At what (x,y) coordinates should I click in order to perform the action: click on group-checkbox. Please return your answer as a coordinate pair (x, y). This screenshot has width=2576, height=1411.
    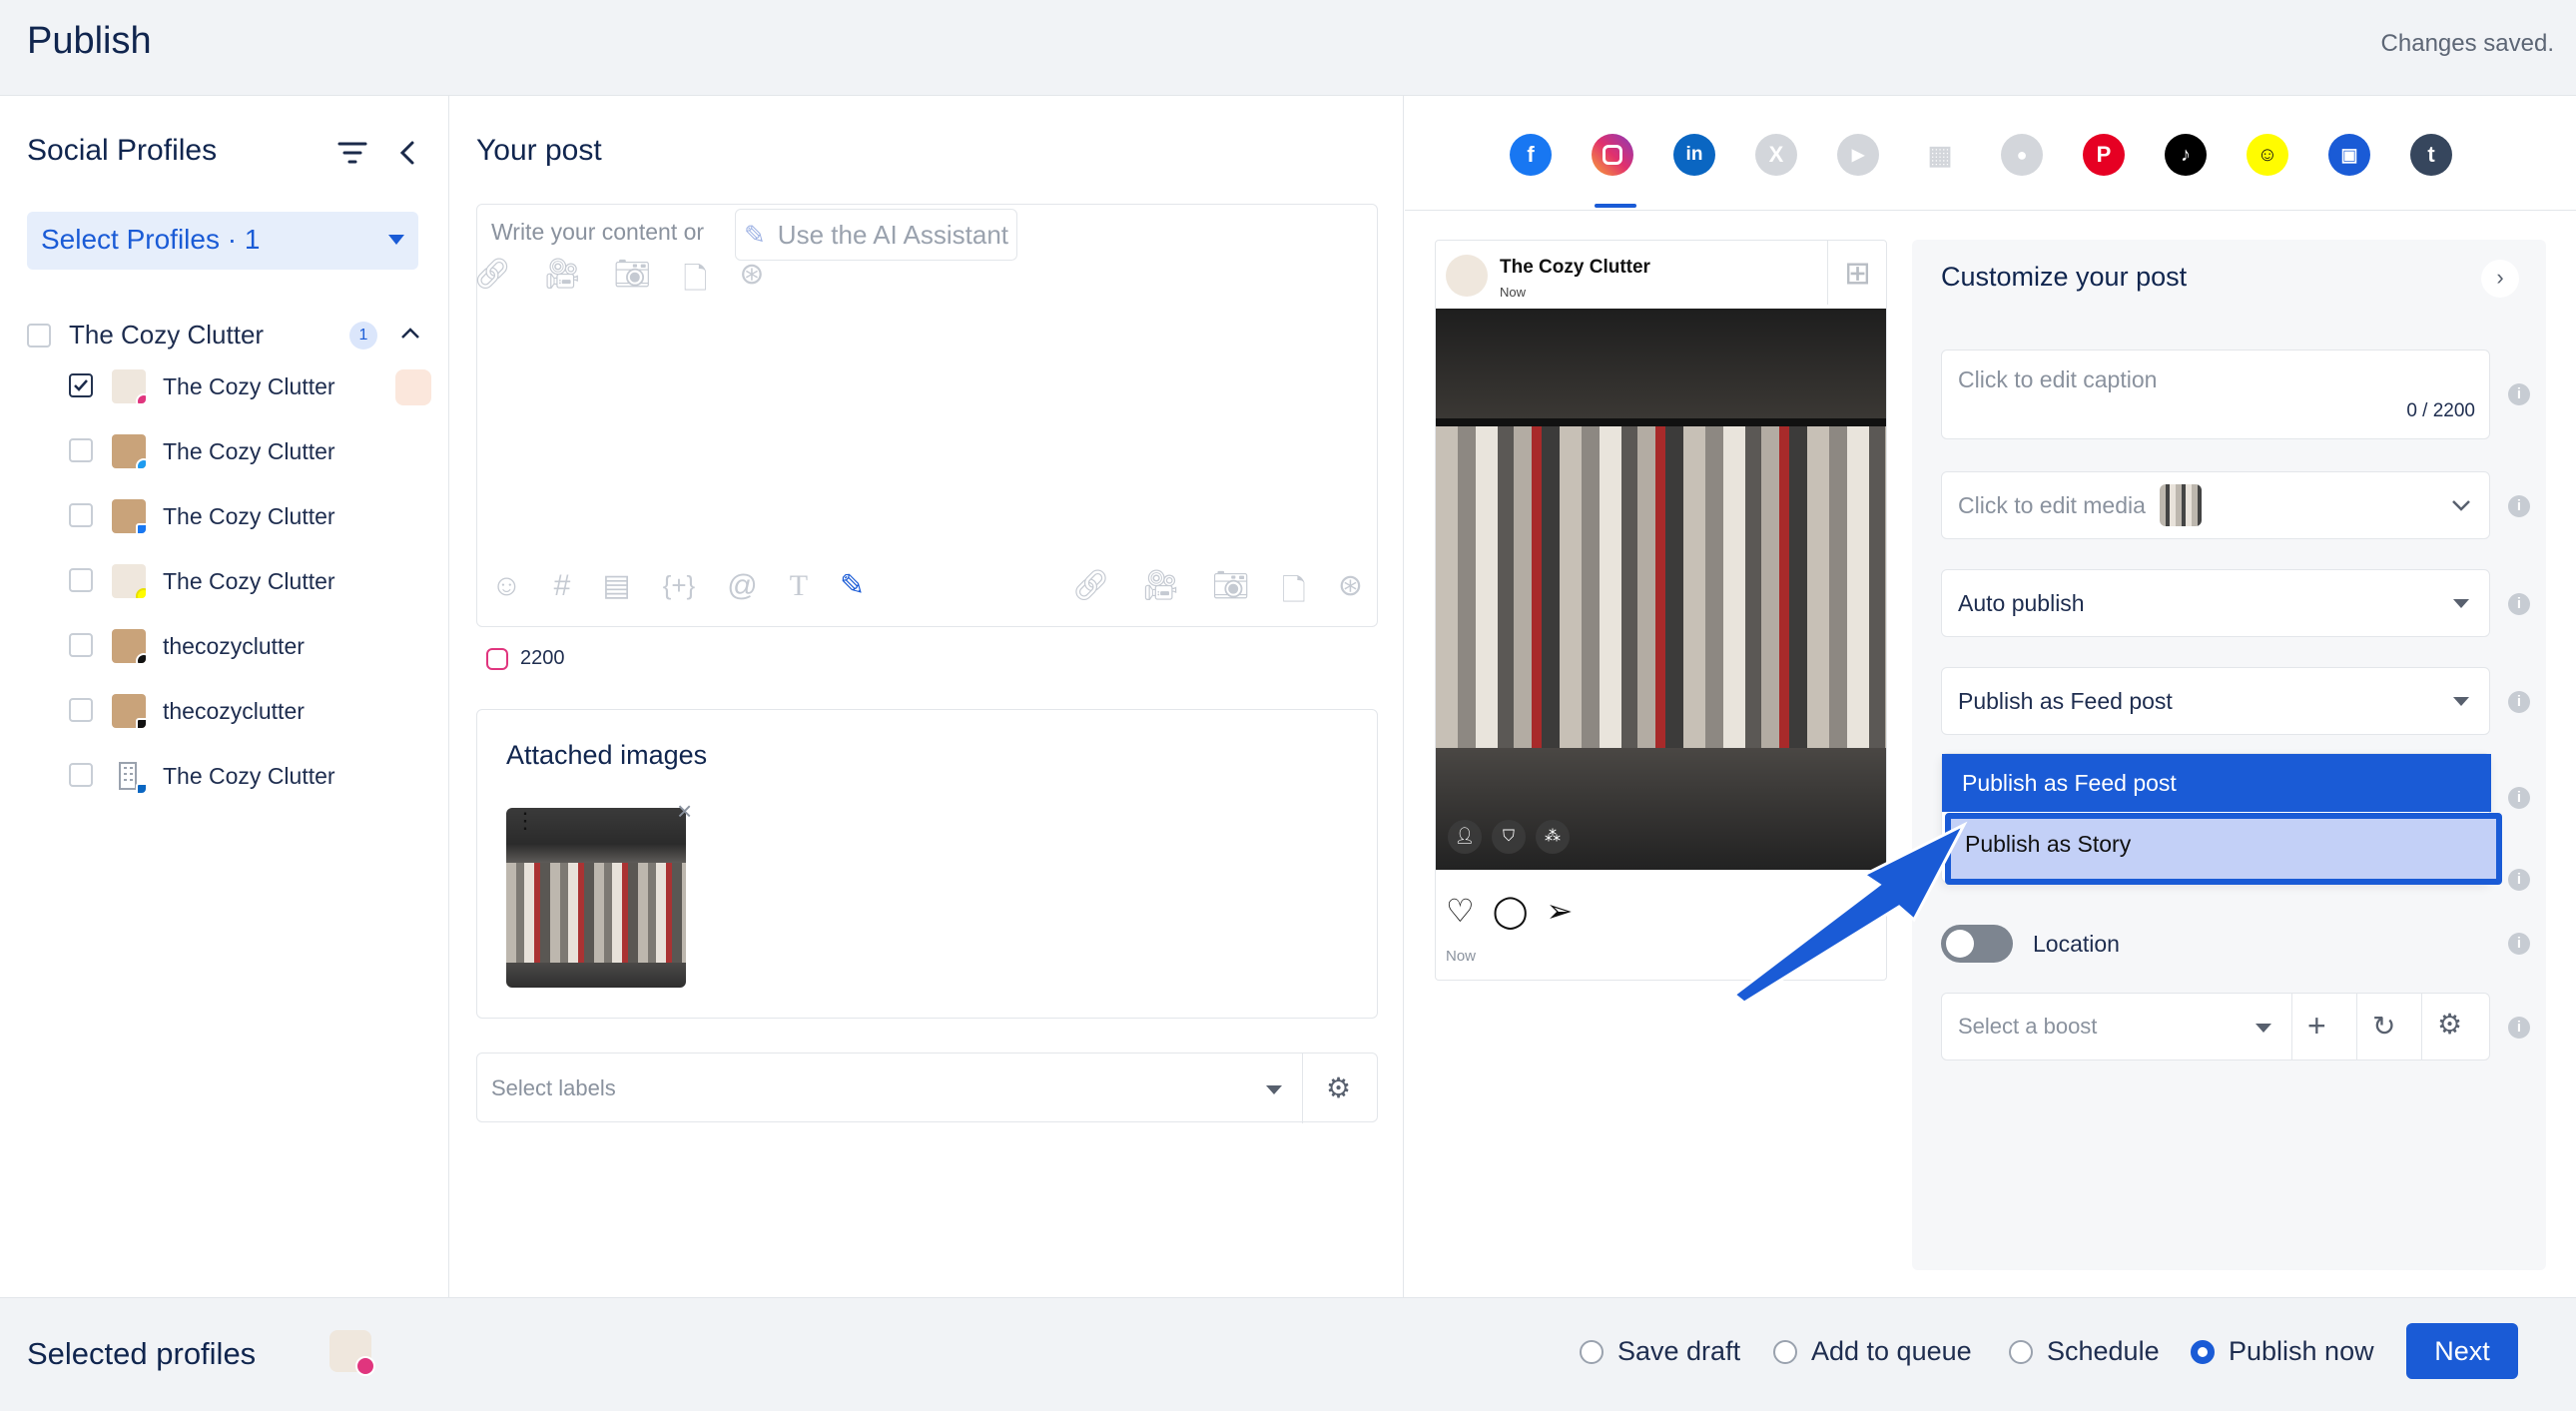
    Looking at the image, I should click on (39, 336).